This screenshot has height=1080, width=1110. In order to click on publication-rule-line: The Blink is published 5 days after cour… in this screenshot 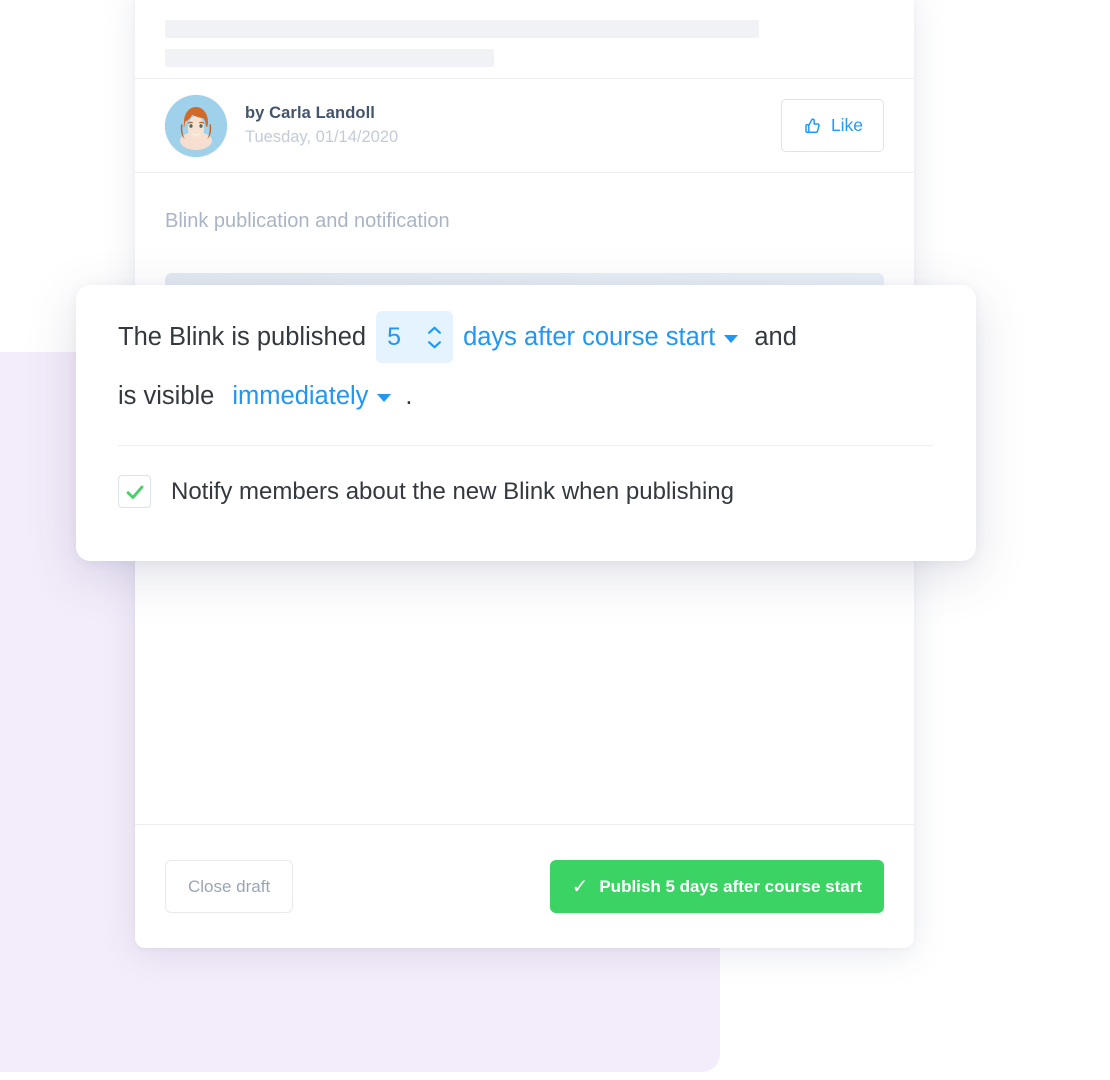, I will do `click(526, 337)`.